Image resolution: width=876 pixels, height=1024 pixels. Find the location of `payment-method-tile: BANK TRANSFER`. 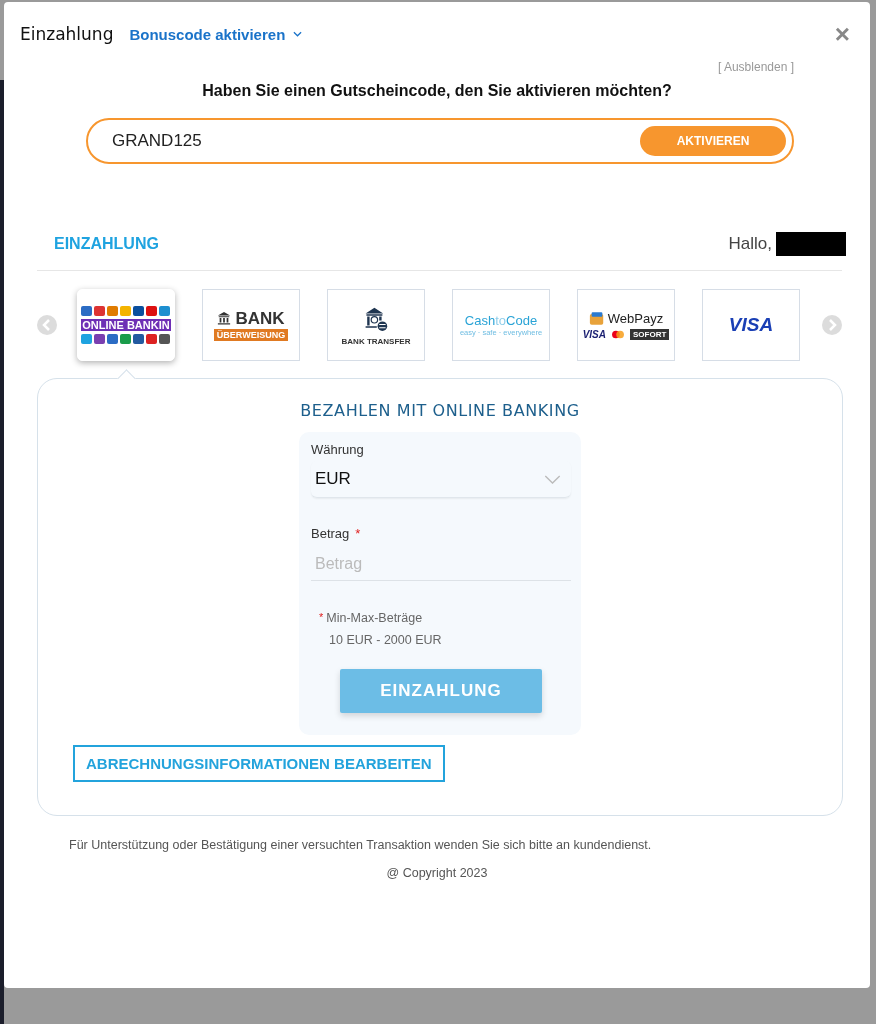

payment-method-tile: BANK TRANSFER is located at coordinates (376, 325).